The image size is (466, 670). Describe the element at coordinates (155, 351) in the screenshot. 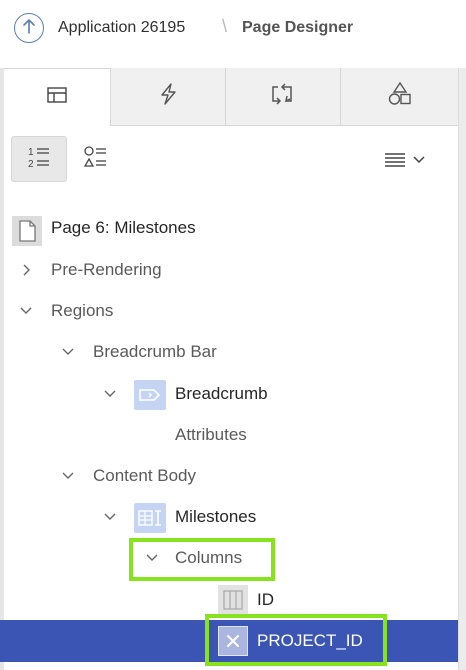

I see `tree-label: Breadcrumb Bar` at that location.